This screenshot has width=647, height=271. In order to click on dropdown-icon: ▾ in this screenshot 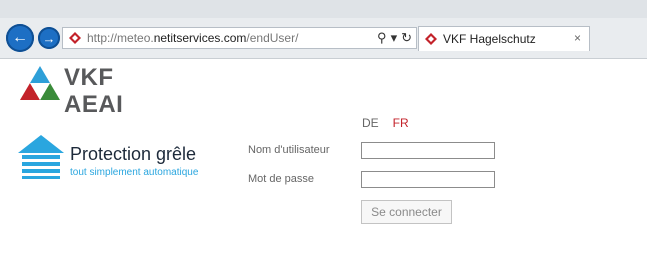, I will do `click(394, 38)`.